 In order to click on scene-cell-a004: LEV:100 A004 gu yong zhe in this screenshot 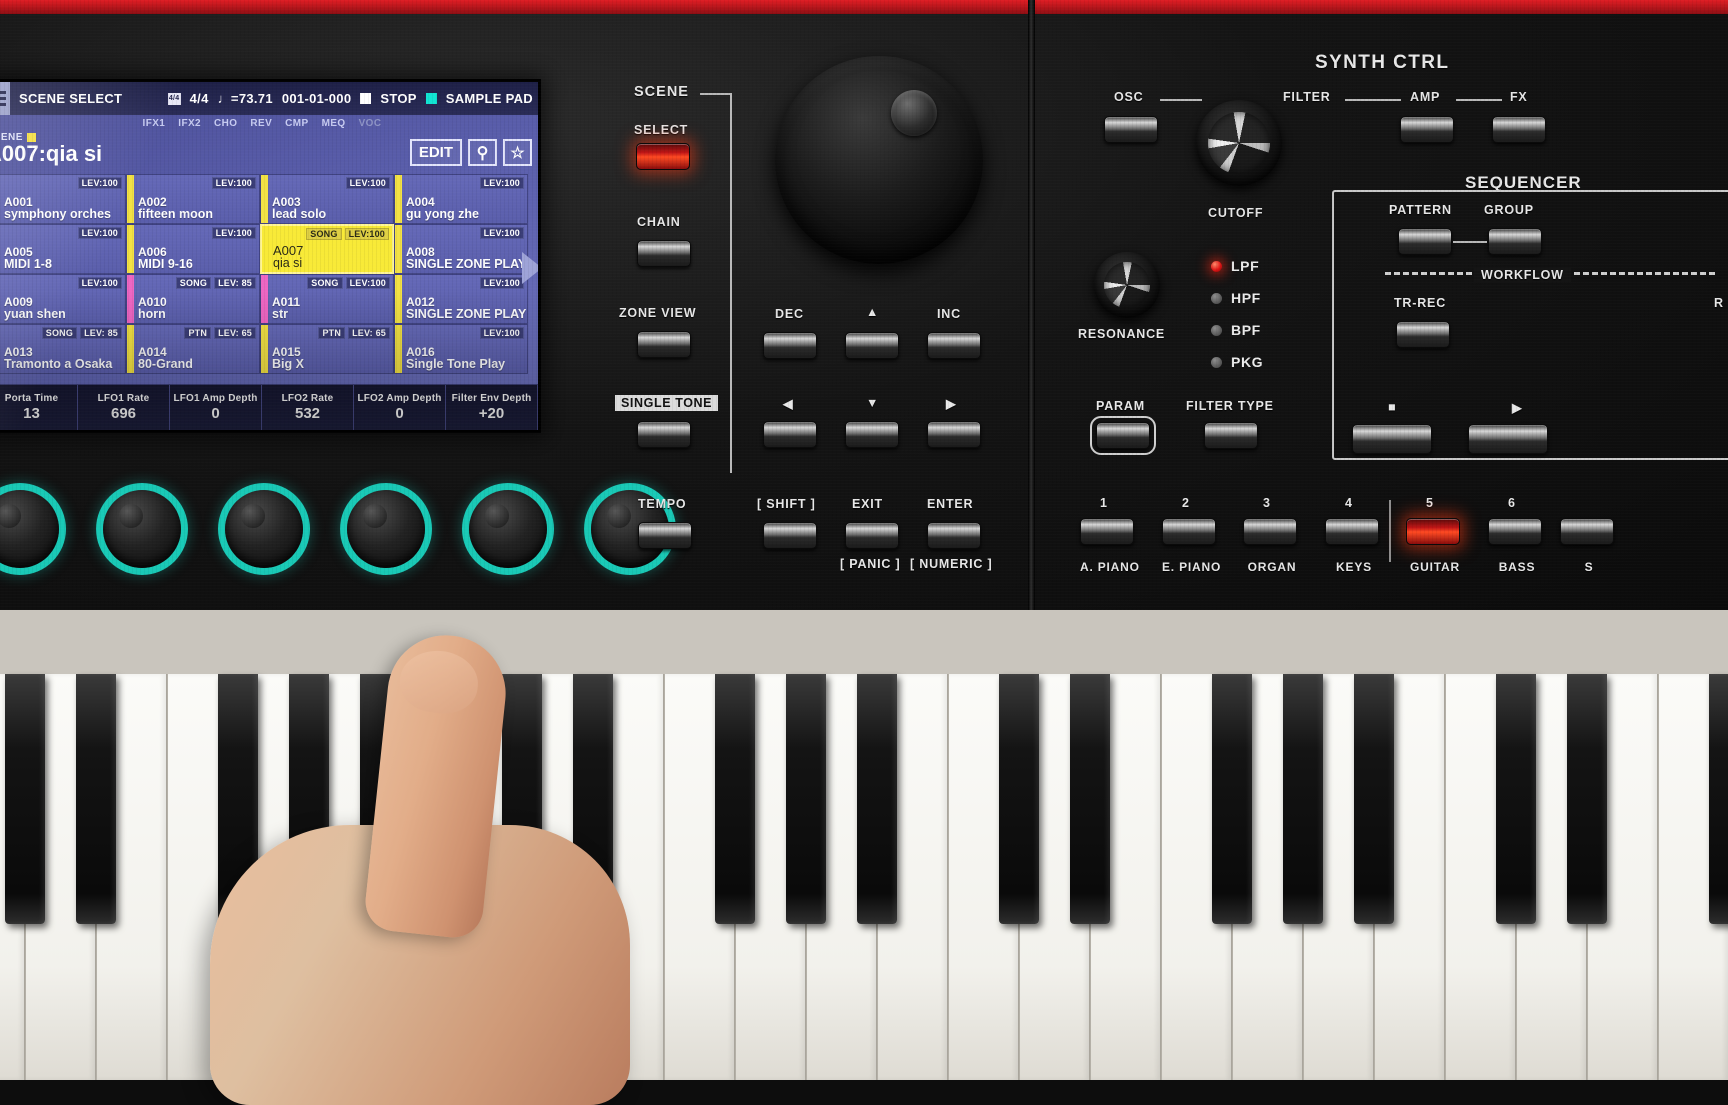, I will do `click(461, 199)`.